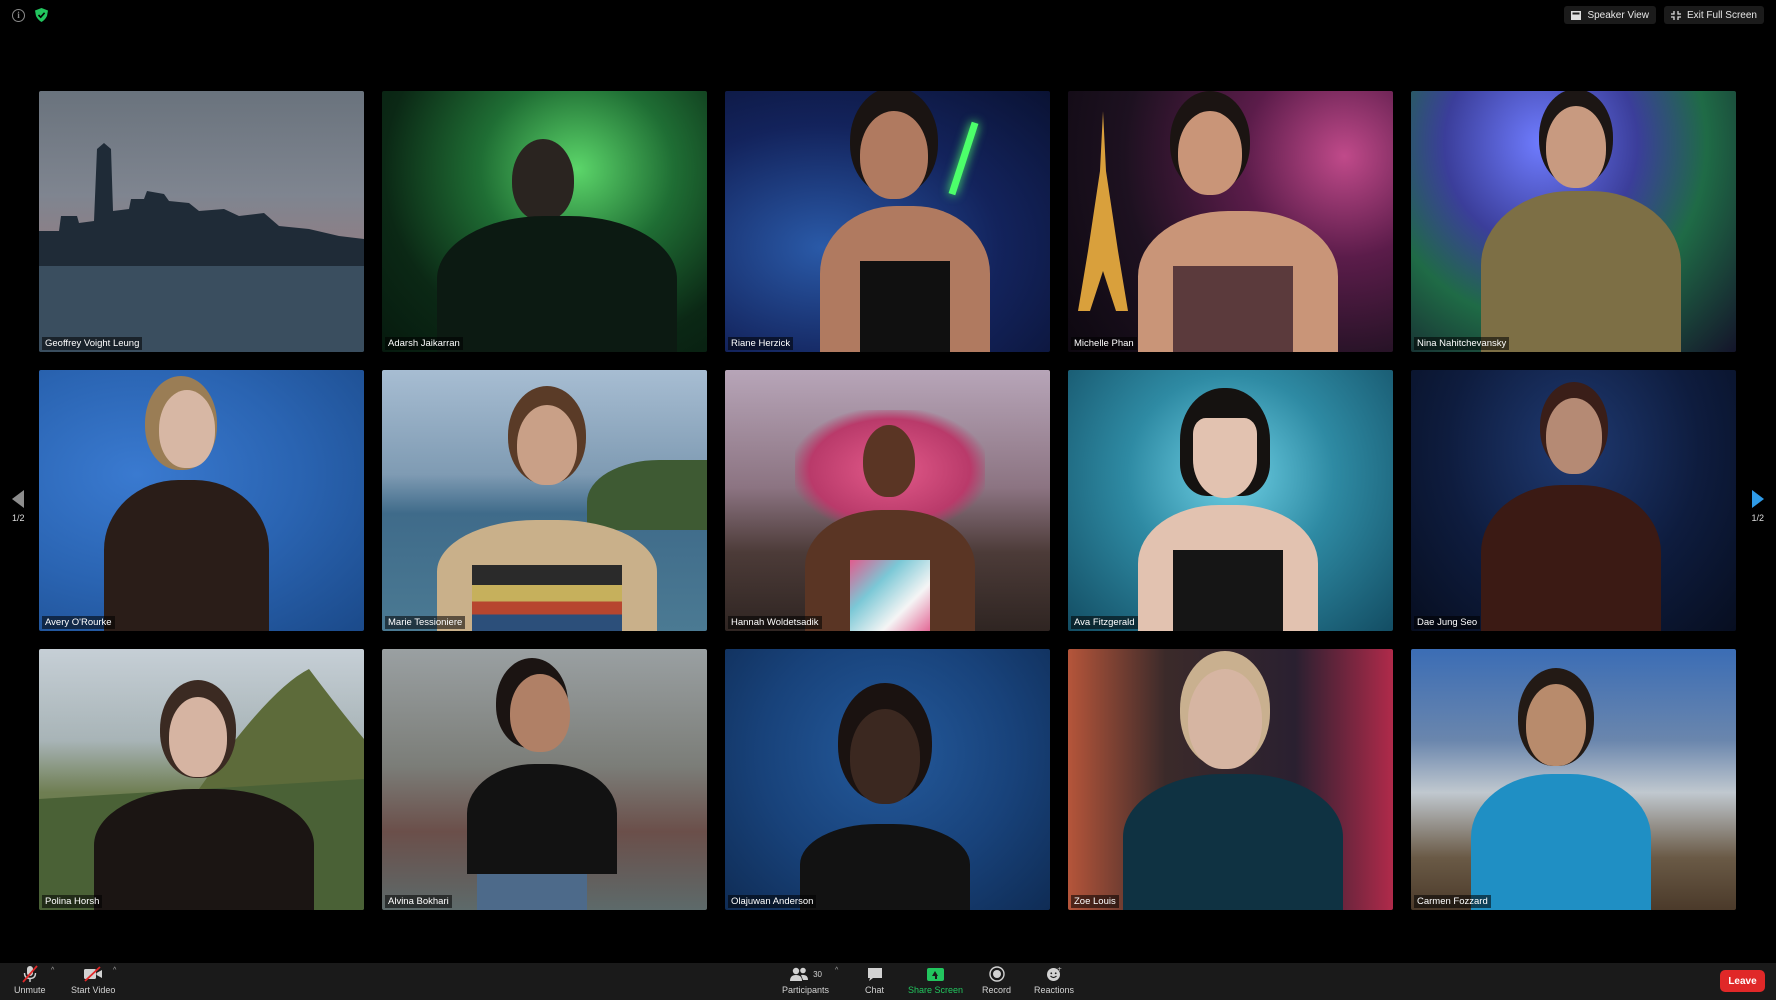 The width and height of the screenshot is (1776, 1000). What do you see at coordinates (1230, 221) in the screenshot?
I see `video-tile: Michelle Phan` at bounding box center [1230, 221].